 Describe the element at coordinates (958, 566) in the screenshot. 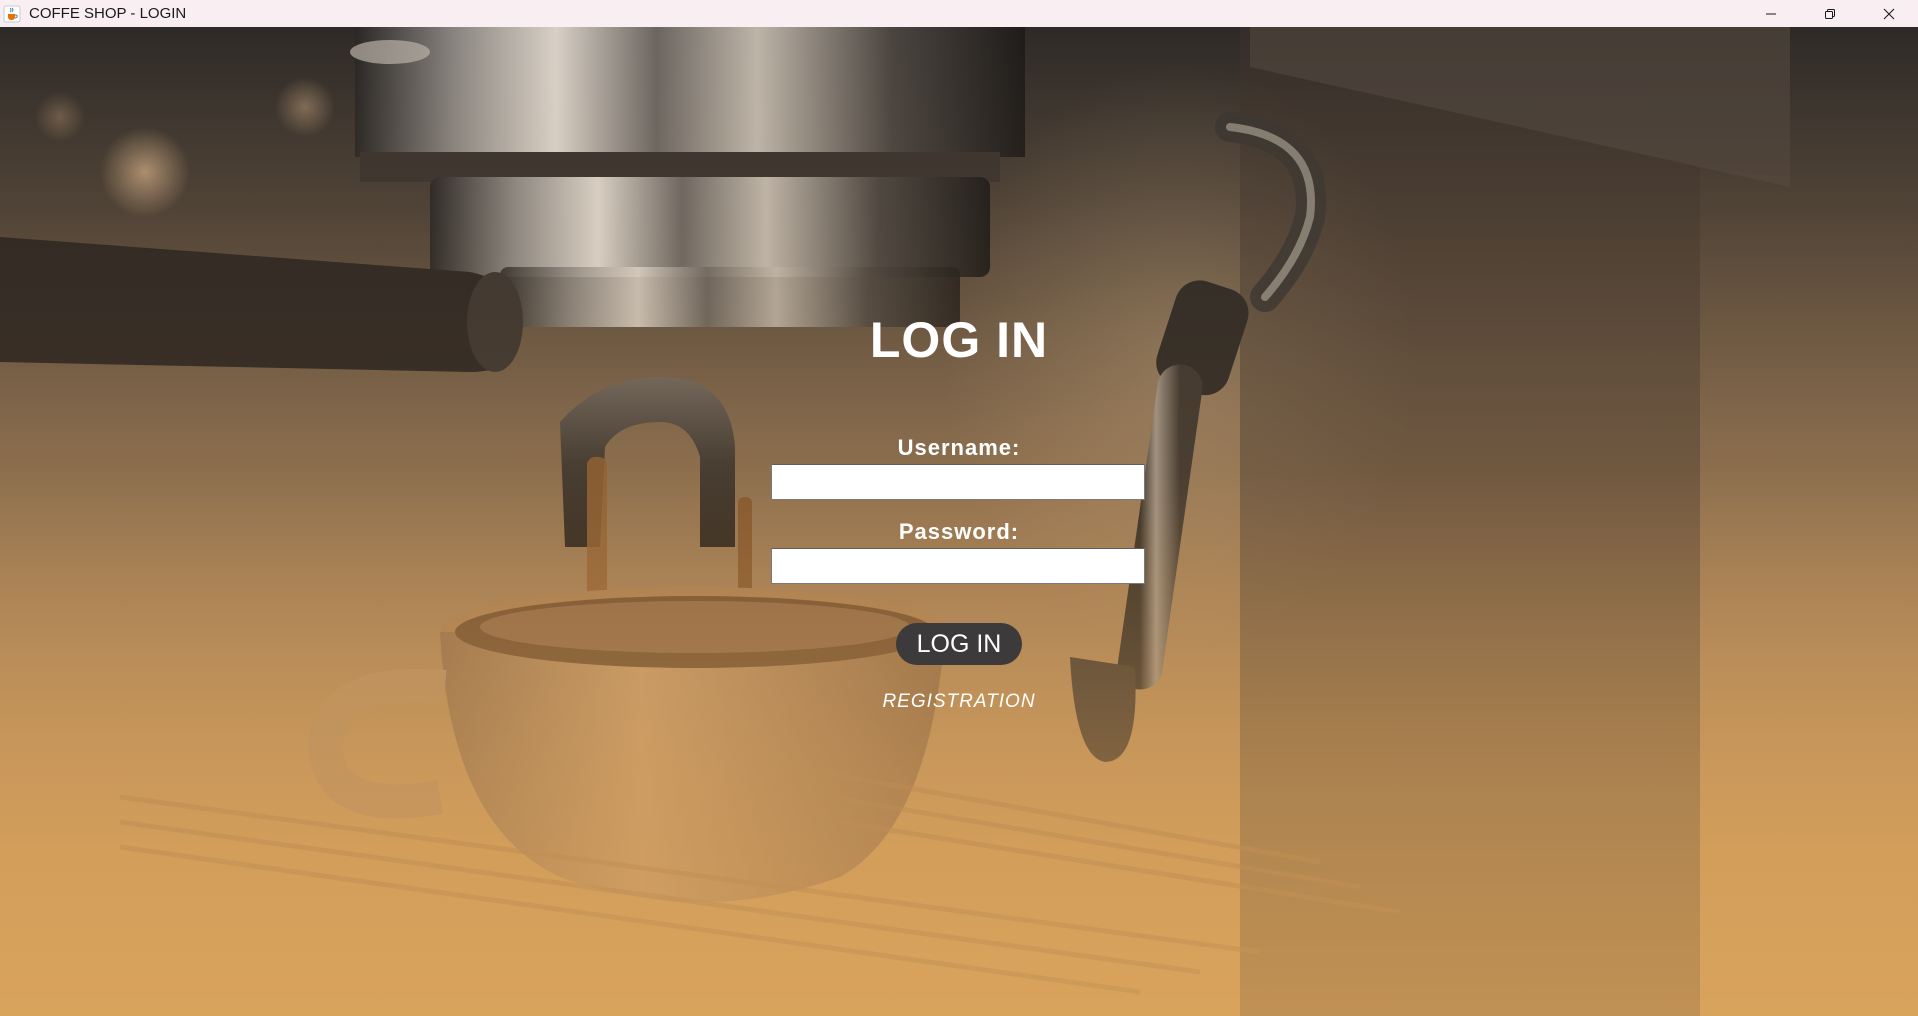

I see `password-input` at that location.